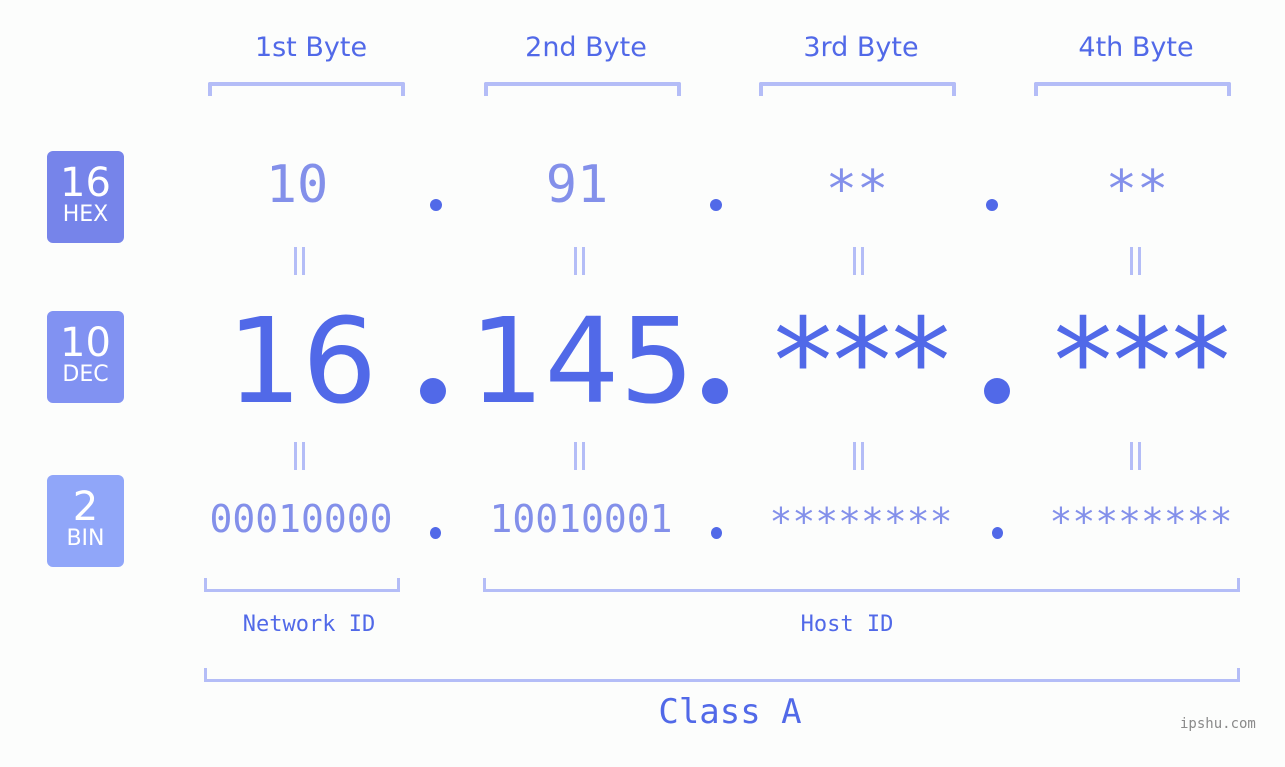 Image resolution: width=1285 pixels, height=767 pixels. I want to click on network-id-label: Network ID, so click(309, 624).